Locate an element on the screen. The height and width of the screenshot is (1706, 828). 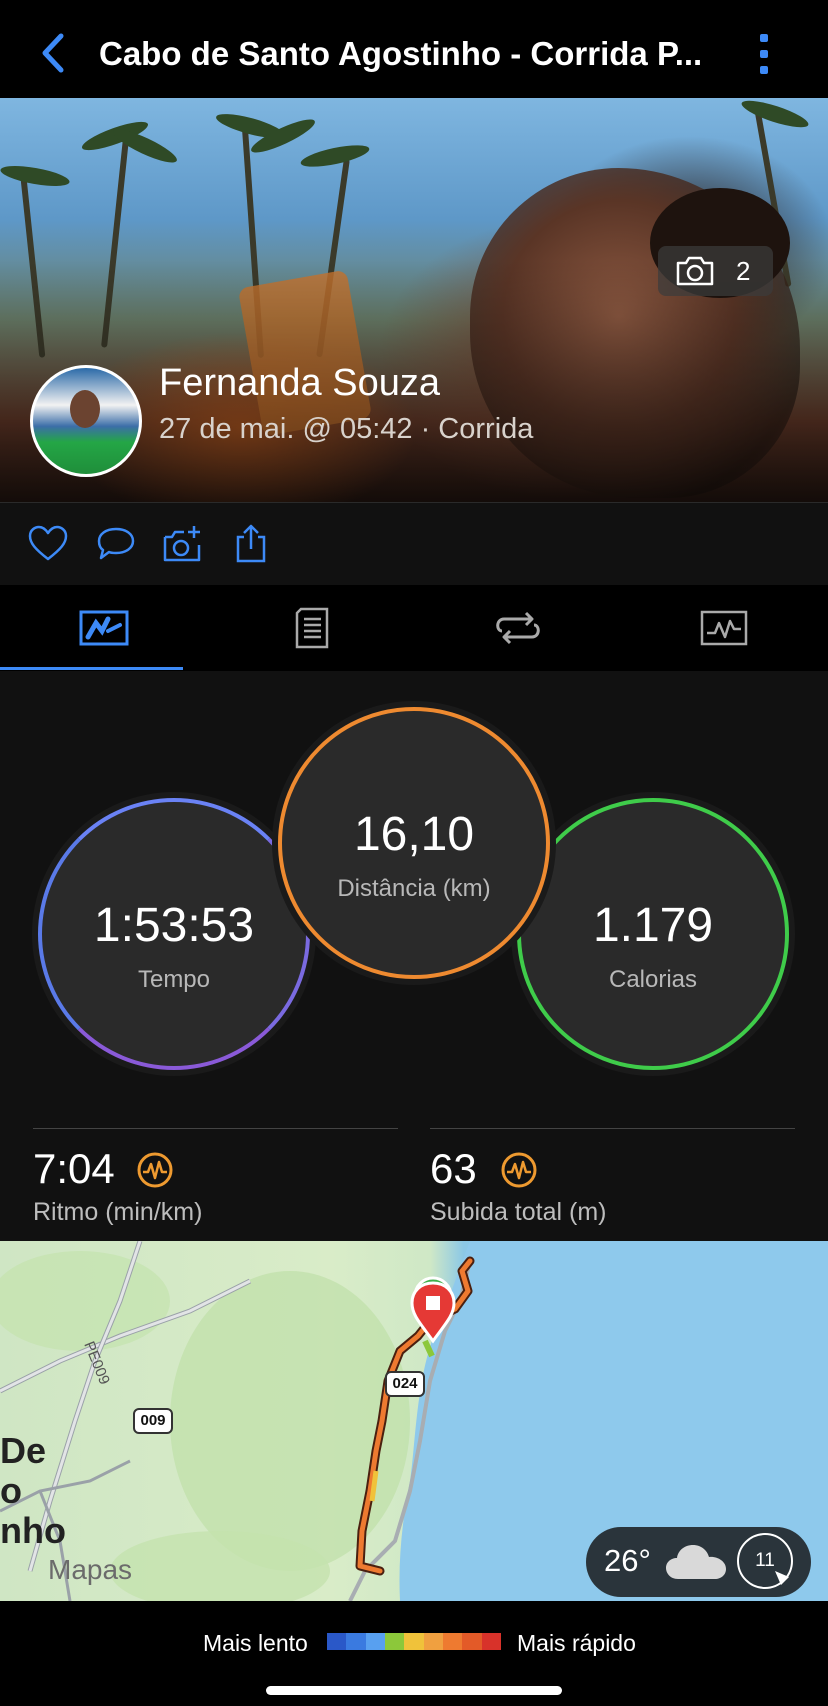
tab-bar is located at coordinates (414, 628).